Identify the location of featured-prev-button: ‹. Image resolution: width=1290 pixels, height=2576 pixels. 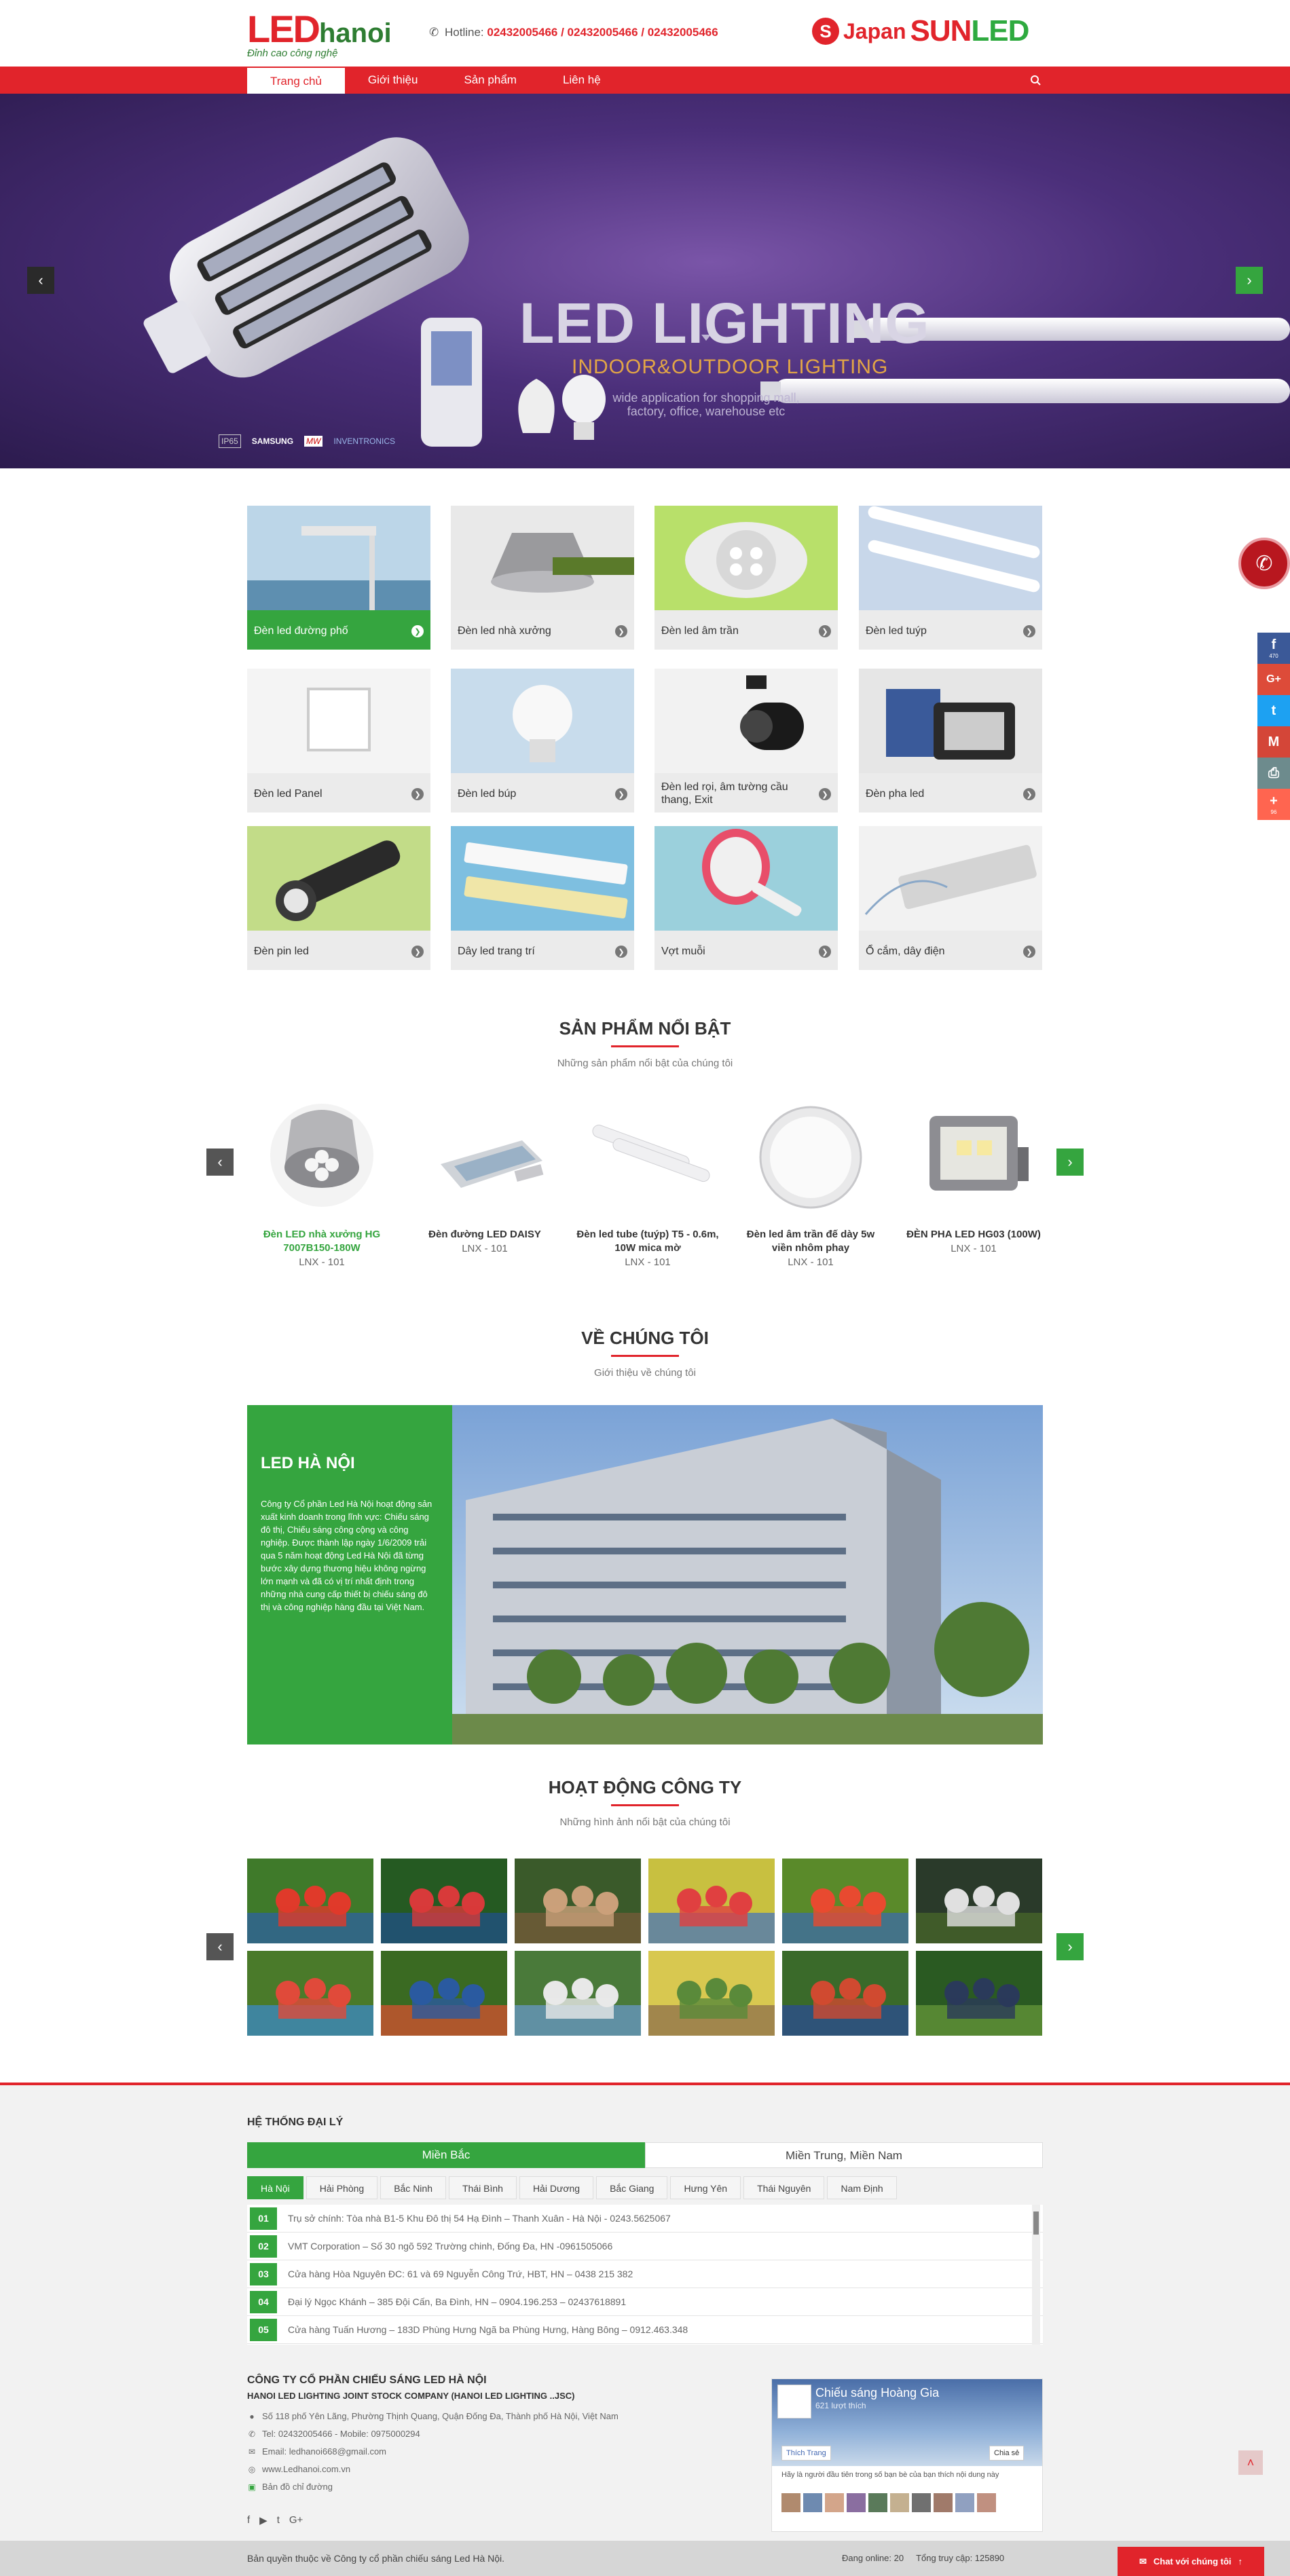
(220, 1163).